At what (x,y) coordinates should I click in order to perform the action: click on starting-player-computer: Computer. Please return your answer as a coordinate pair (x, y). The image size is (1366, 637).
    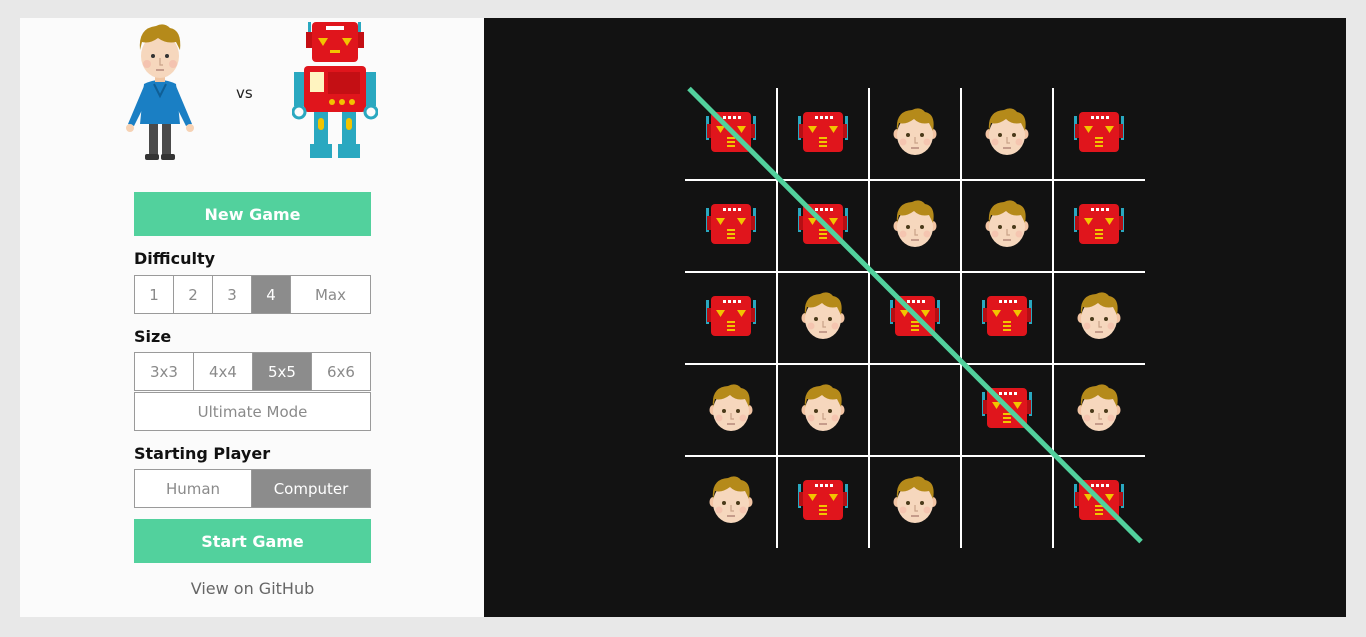
    Looking at the image, I should click on (311, 488).